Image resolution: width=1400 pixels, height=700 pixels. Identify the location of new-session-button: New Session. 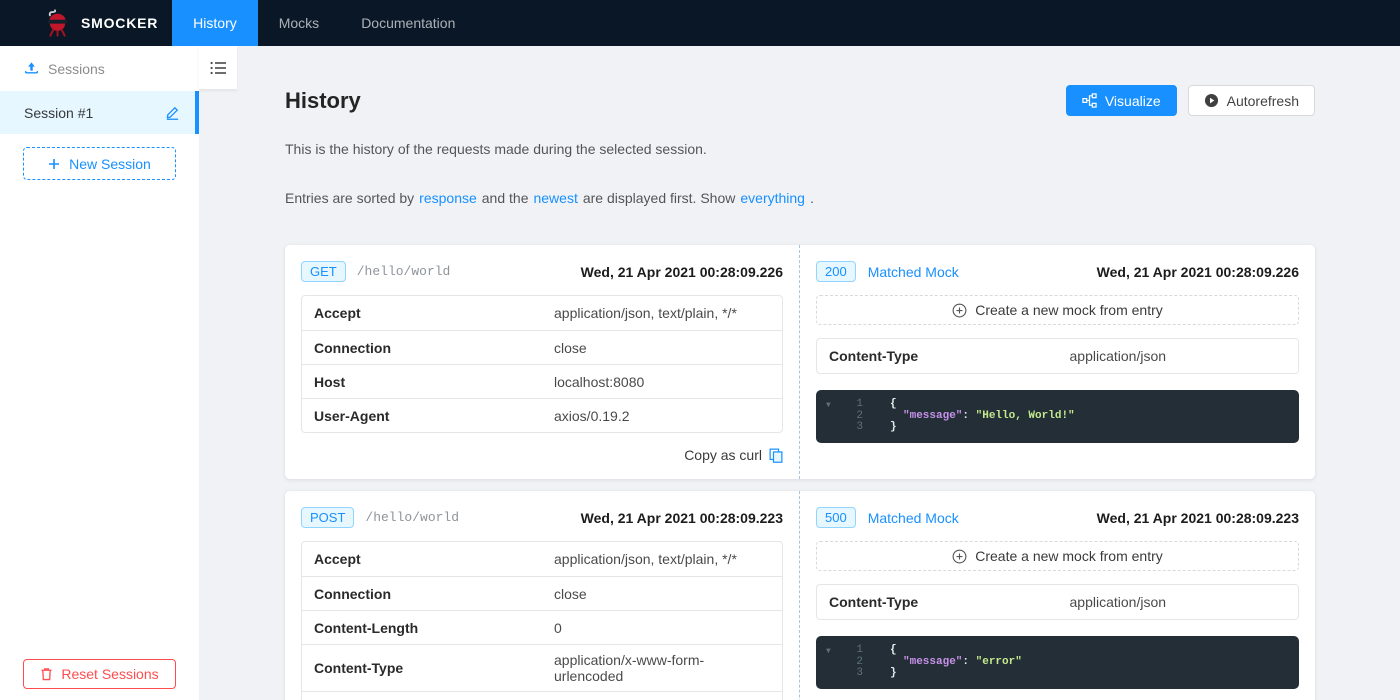
(99, 163).